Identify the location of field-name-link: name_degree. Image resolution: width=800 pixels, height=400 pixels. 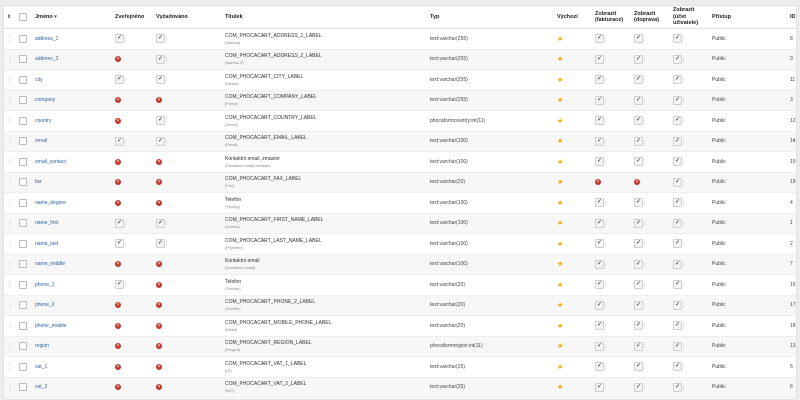
(50, 203).